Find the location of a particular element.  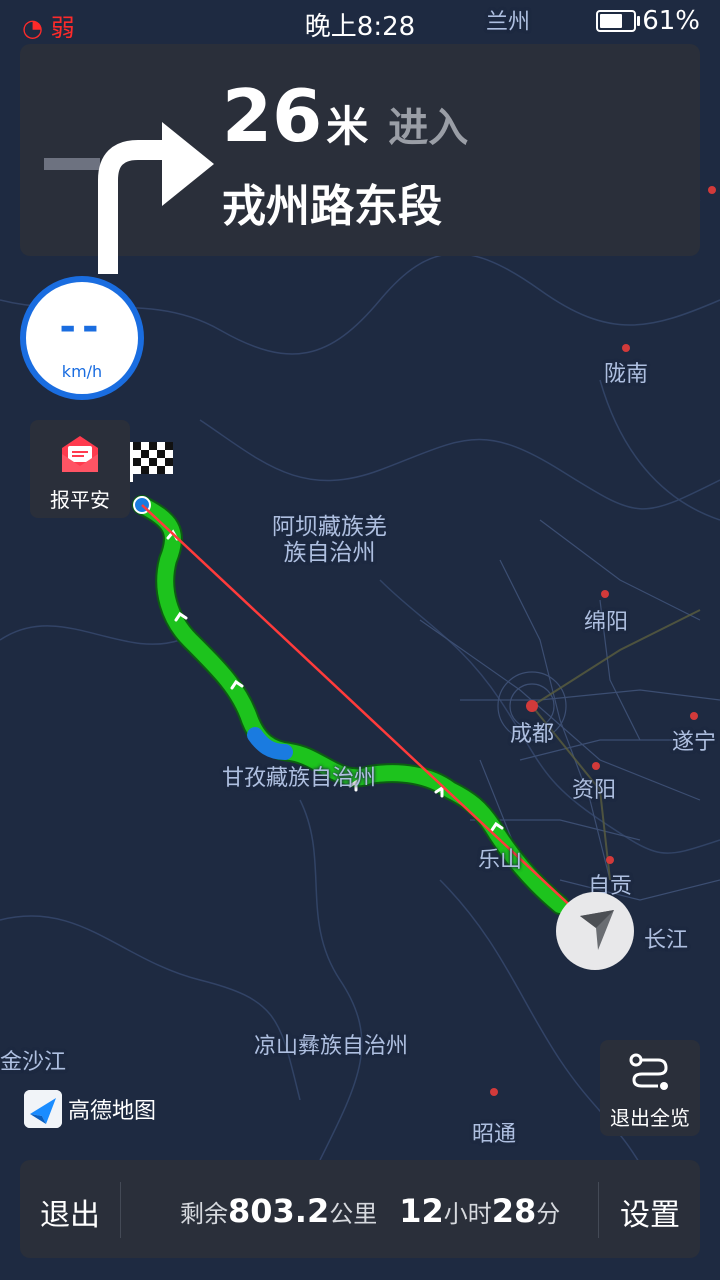

navigation-arrow-icon is located at coordinates (597, 930).